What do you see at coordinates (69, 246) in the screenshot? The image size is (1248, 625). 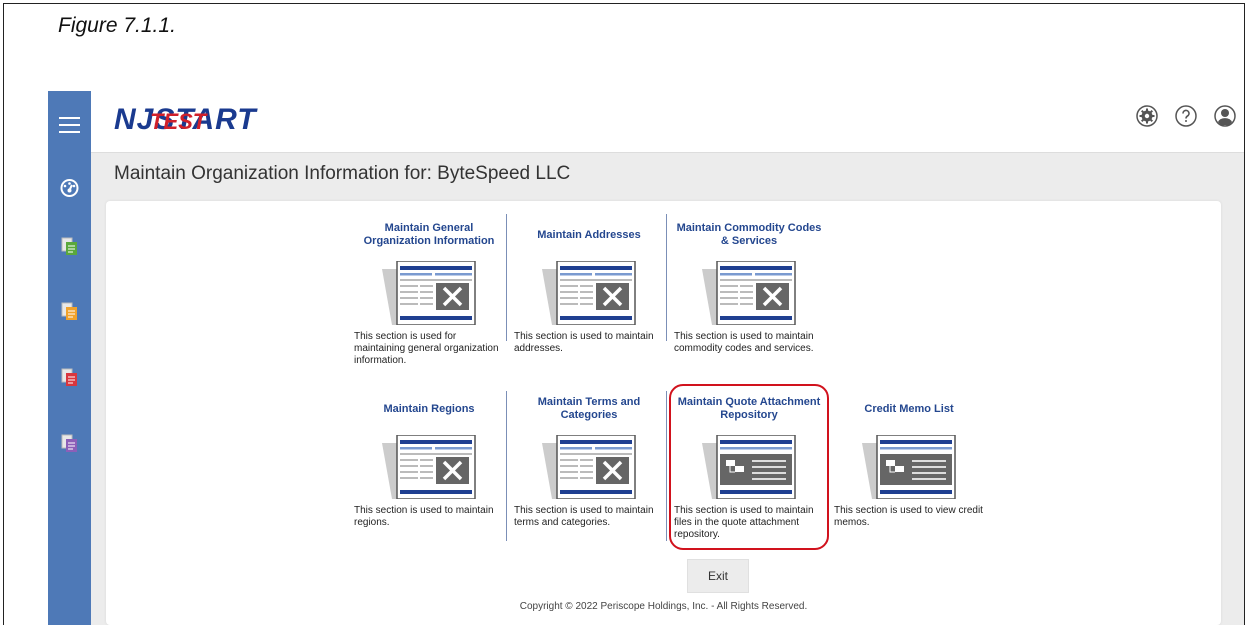 I see `green-document-icon` at bounding box center [69, 246].